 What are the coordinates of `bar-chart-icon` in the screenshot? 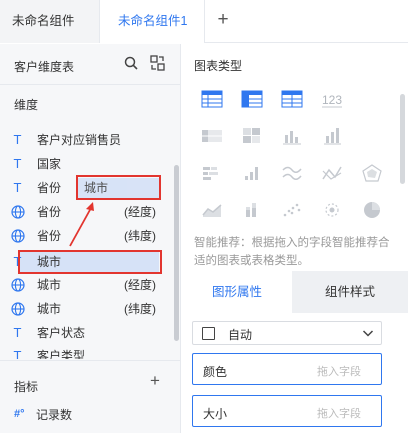 It's located at (292, 136).